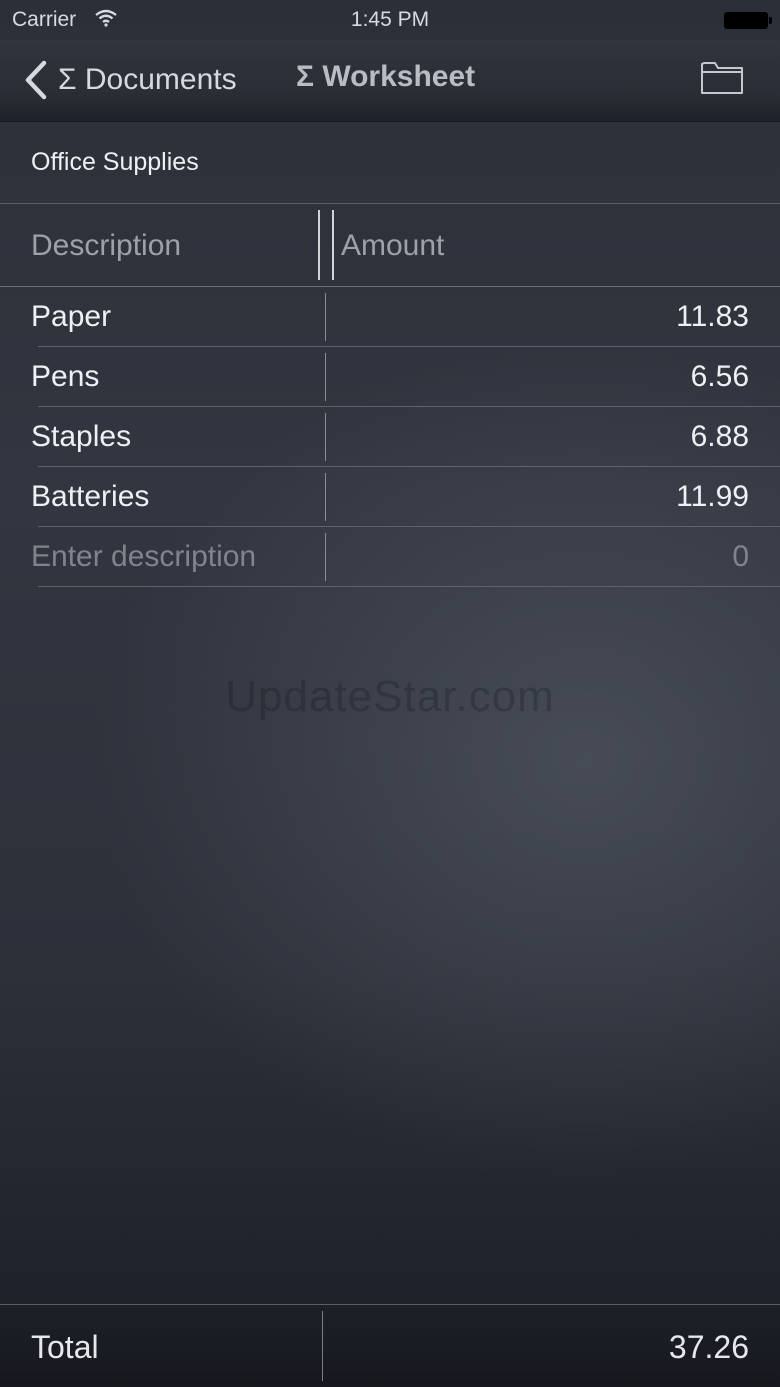 This screenshot has height=1387, width=780. I want to click on description-cell: Paper, so click(71, 317).